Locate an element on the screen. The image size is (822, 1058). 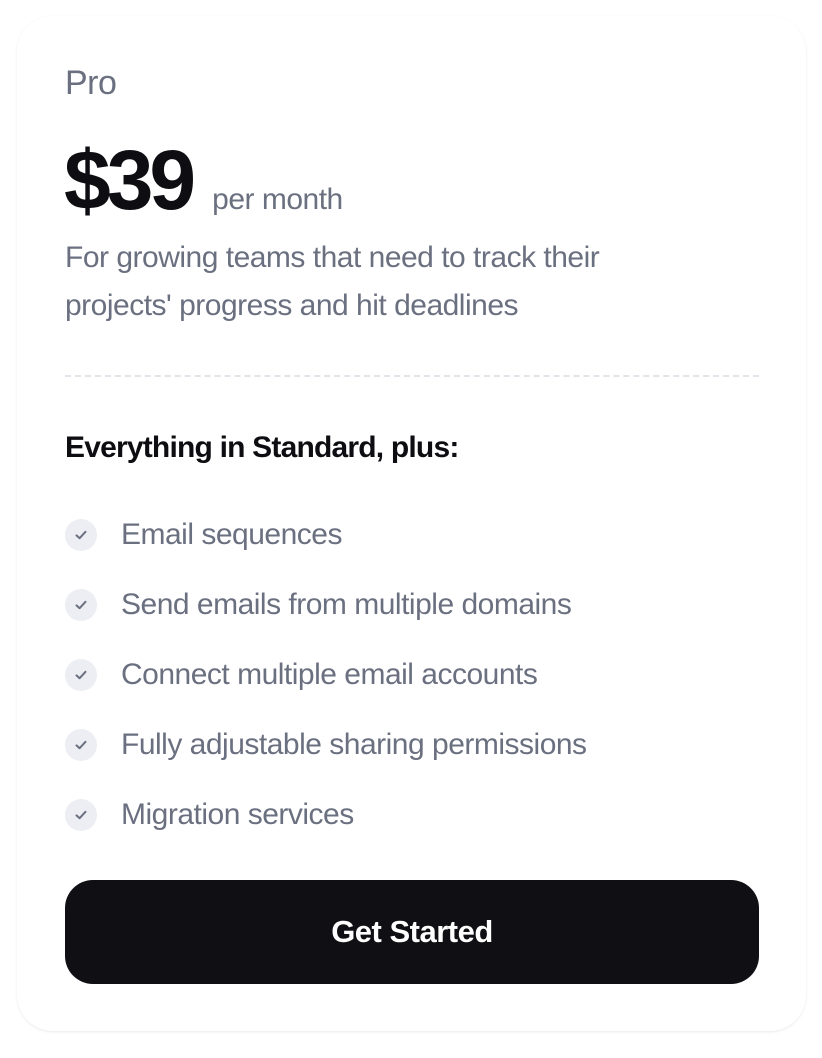
price-row: $39 per month is located at coordinates (203, 180).